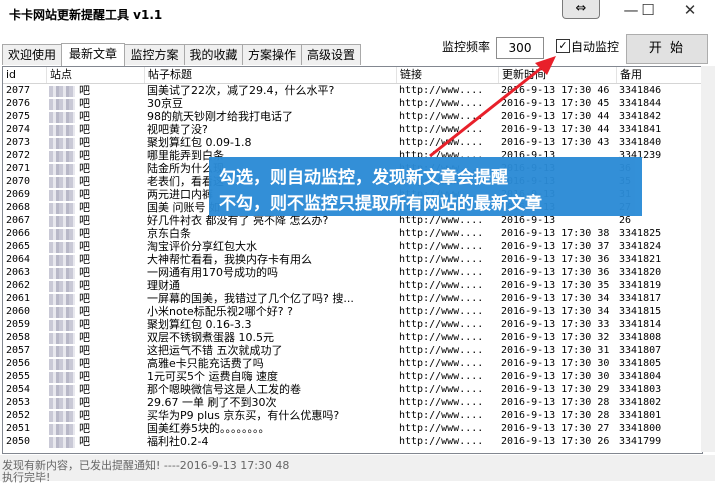 The image size is (715, 485). What do you see at coordinates (648, 11) in the screenshot?
I see `maximize-button: ☐` at bounding box center [648, 11].